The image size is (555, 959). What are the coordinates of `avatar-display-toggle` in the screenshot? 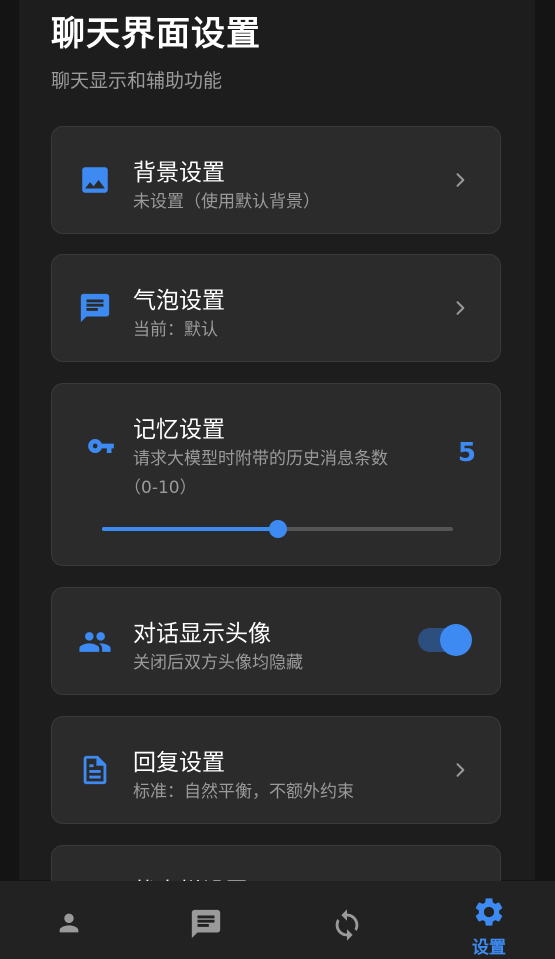 It's located at (445, 640).